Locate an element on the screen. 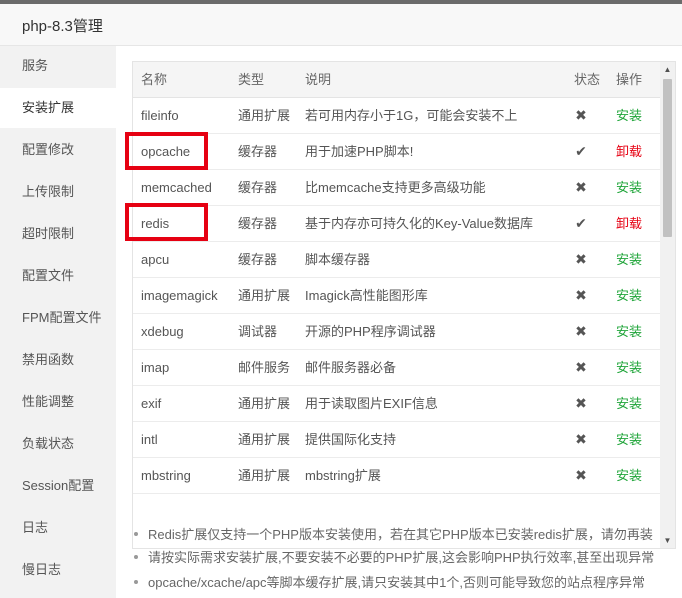 The image size is (682, 598). sidebar-item-load-status: 负载状态 is located at coordinates (58, 444).